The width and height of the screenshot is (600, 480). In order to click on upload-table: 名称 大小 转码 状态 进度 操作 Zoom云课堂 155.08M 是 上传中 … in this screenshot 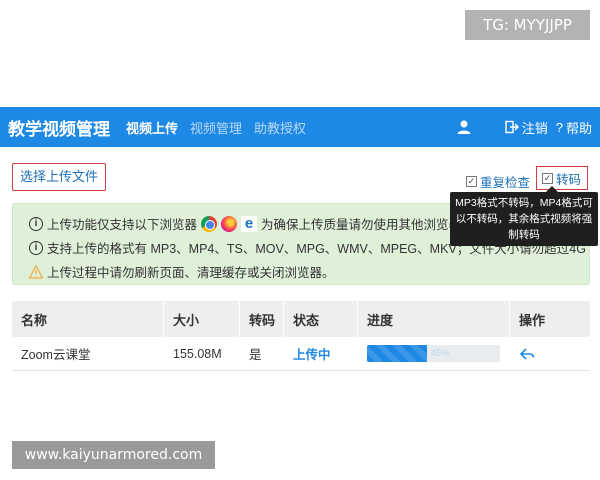, I will do `click(301, 336)`.